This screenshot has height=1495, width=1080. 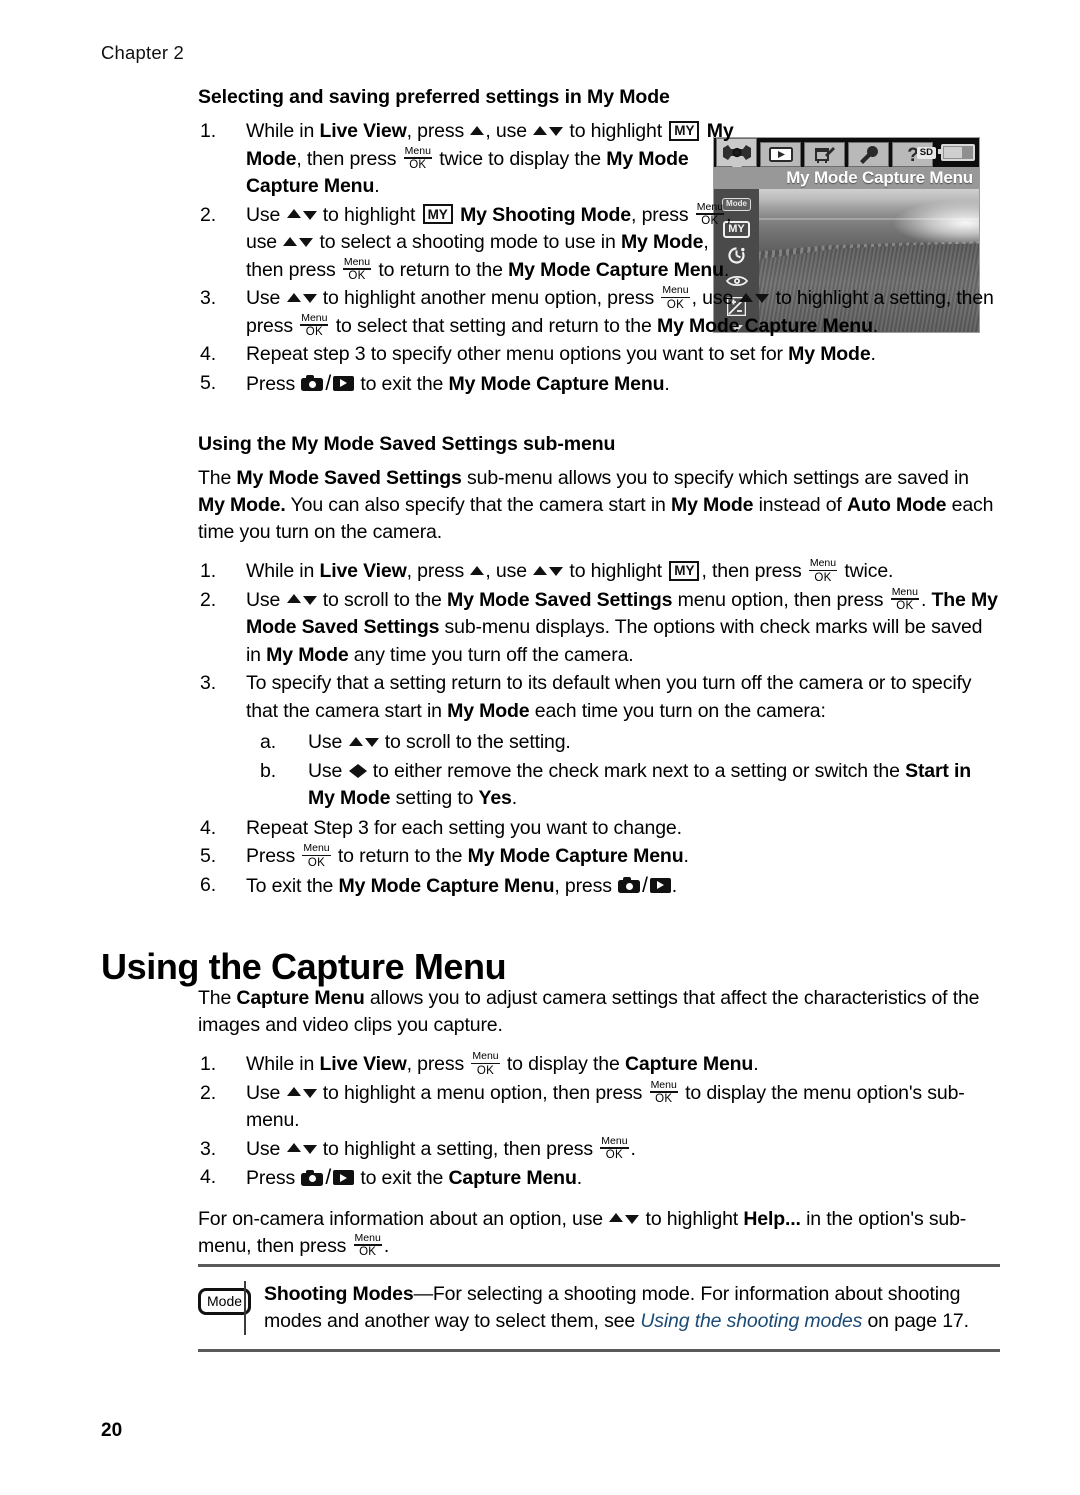 I want to click on page-number: 20, so click(x=112, y=1430).